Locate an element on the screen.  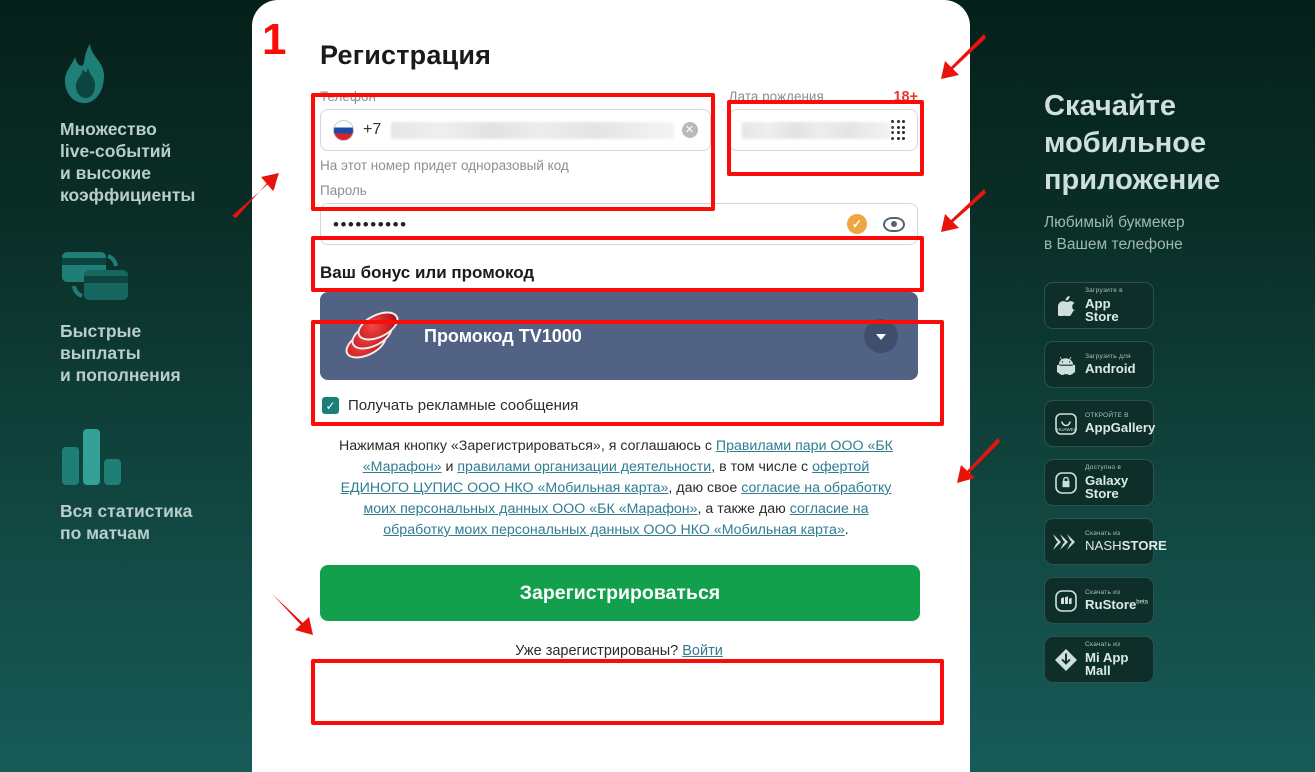
login-prompt-text: Уже зарегистрированы? is located at coordinates (599, 651).